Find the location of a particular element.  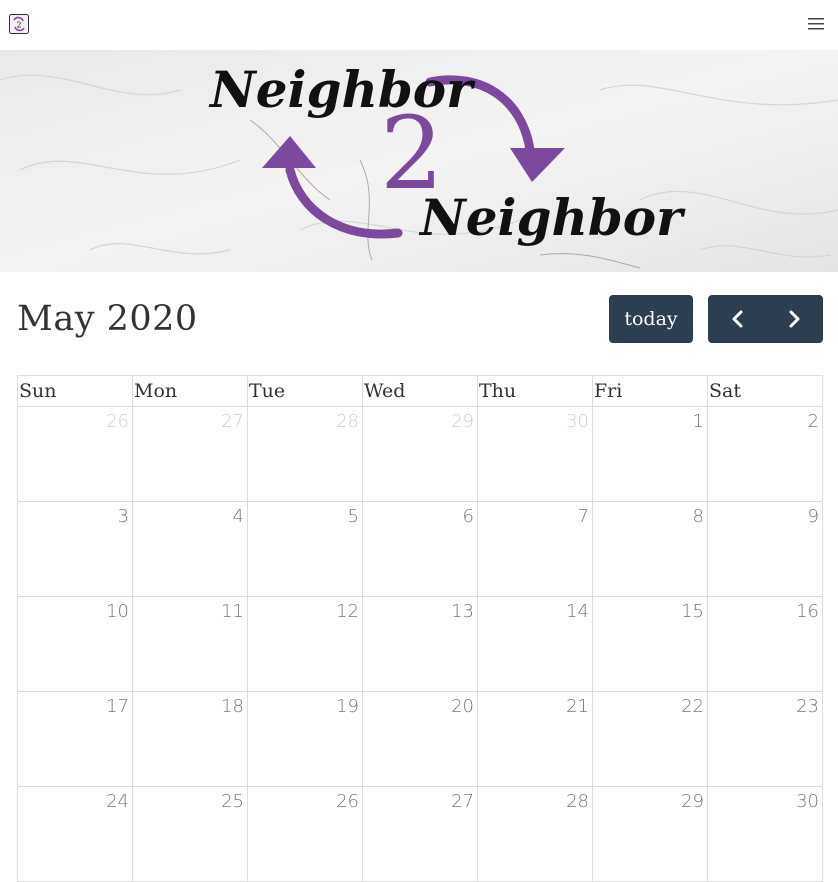

calendar-day-cell: 1 is located at coordinates (650, 454).